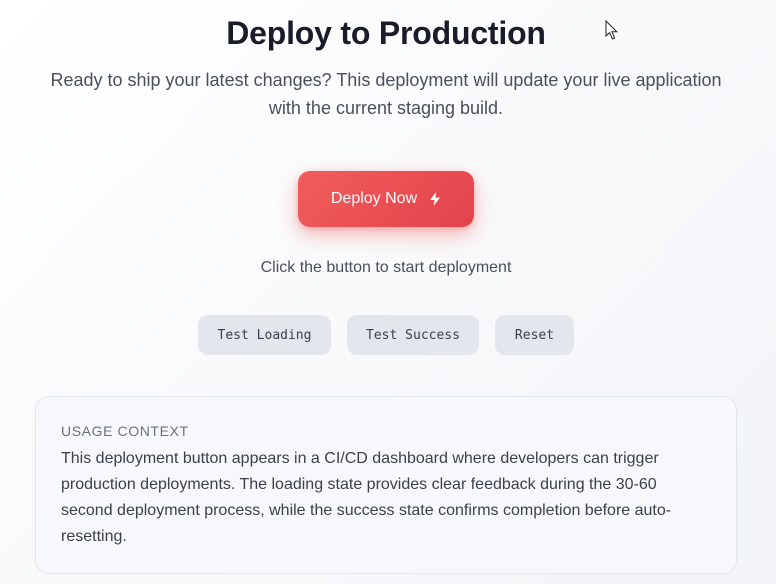  What do you see at coordinates (534, 335) in the screenshot?
I see `reset-button: Reset` at bounding box center [534, 335].